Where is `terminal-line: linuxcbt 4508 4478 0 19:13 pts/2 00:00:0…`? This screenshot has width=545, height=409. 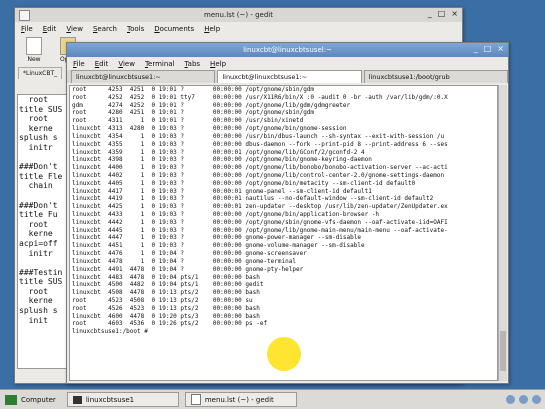 terminal-line: linuxcbt 4508 4478 0 19:13 pts/2 00:00:0… is located at coordinates (166, 293).